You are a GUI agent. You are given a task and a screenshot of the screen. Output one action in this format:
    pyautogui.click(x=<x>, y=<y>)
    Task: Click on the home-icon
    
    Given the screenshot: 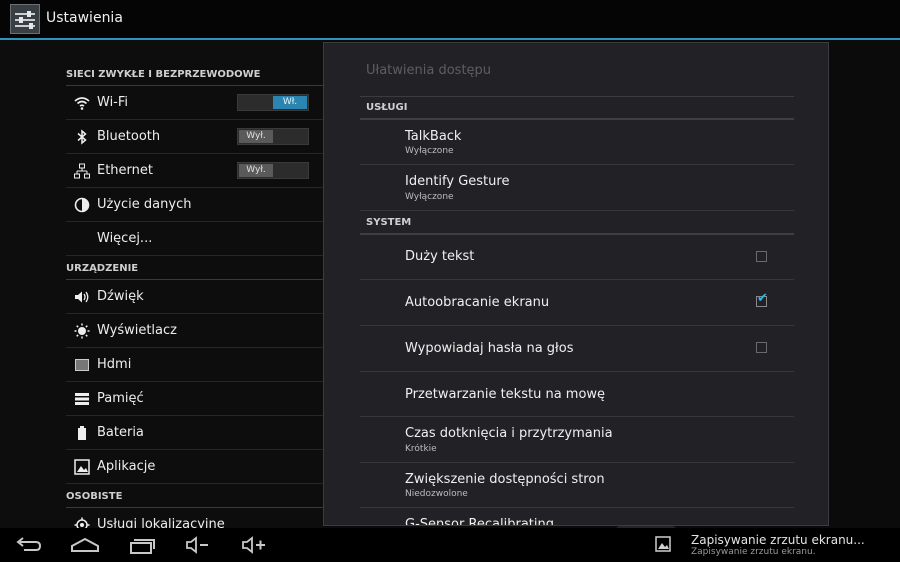 What is the action you would take?
    pyautogui.click(x=85, y=545)
    